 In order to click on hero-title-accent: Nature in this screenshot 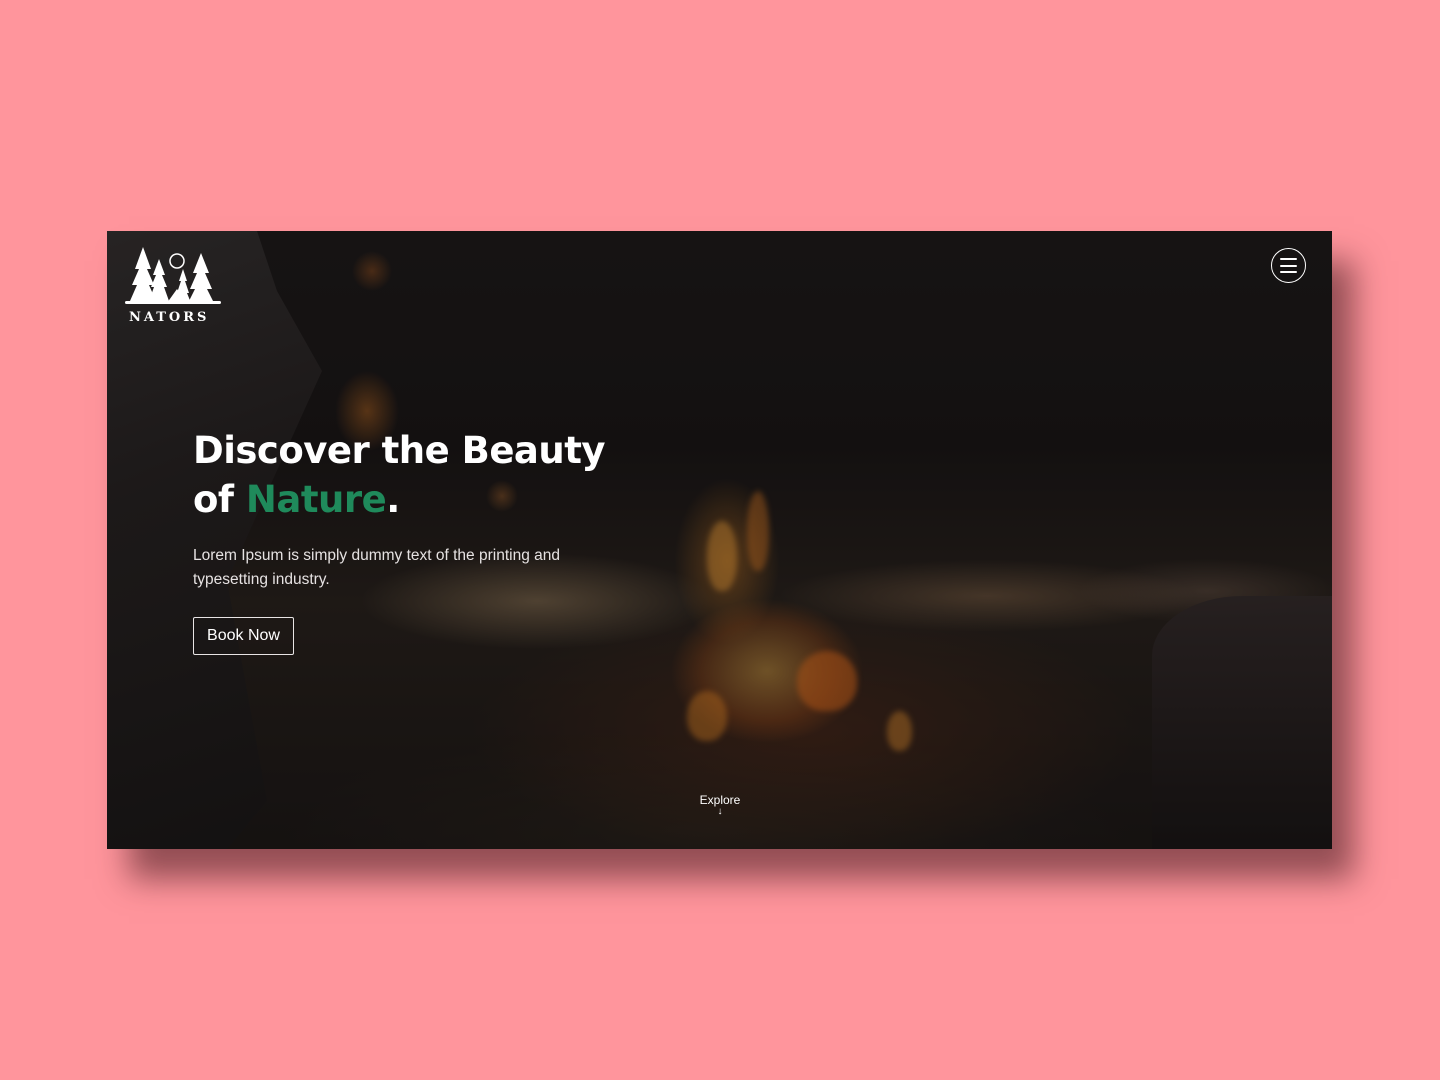, I will do `click(316, 499)`.